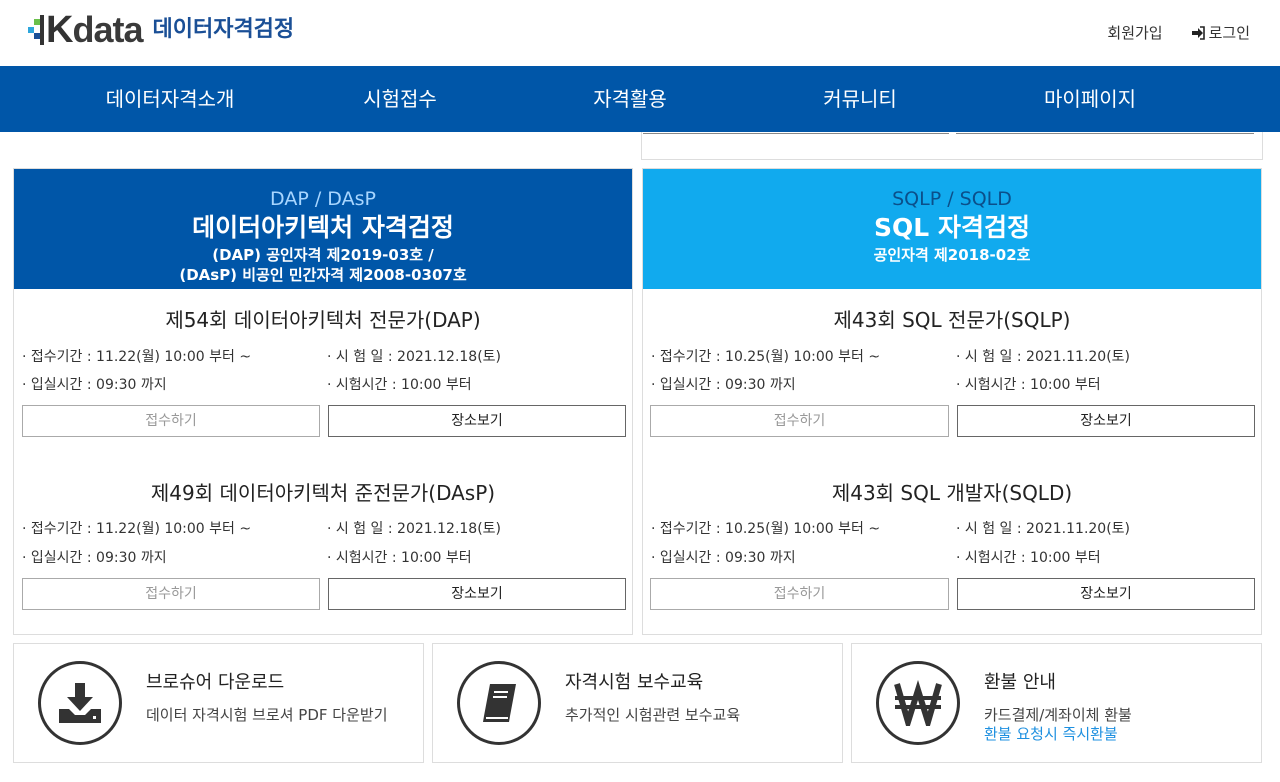  I want to click on won-icon, so click(918, 703).